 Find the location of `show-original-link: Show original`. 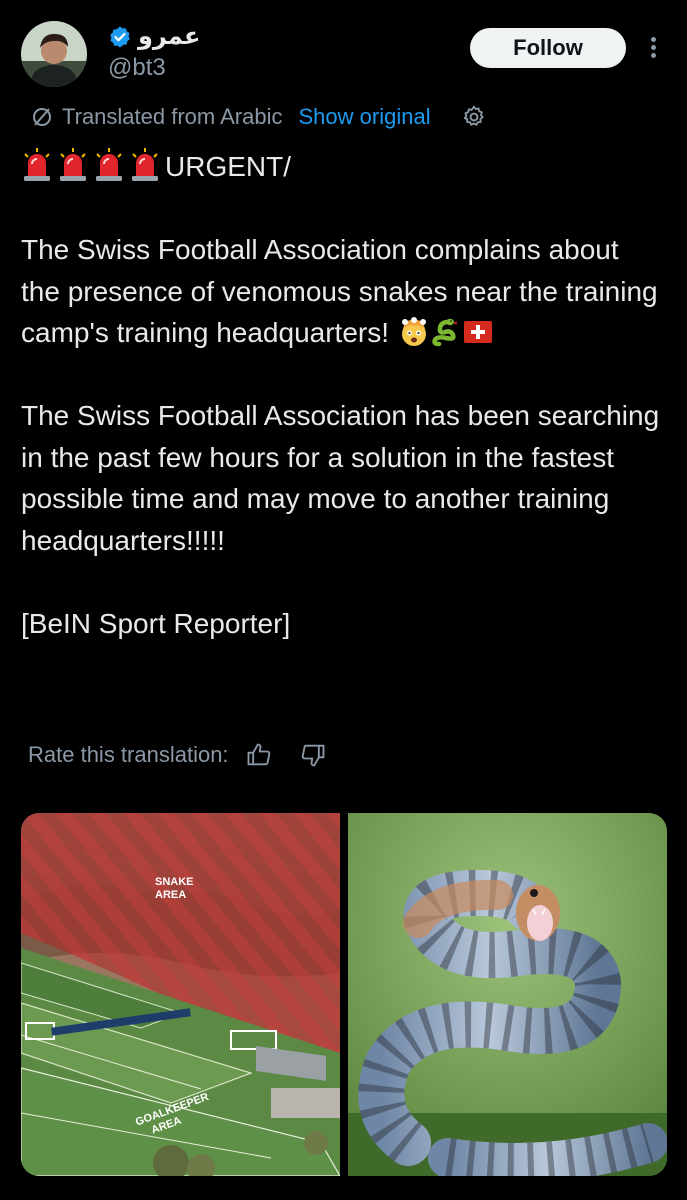

show-original-link: Show original is located at coordinates (365, 117).